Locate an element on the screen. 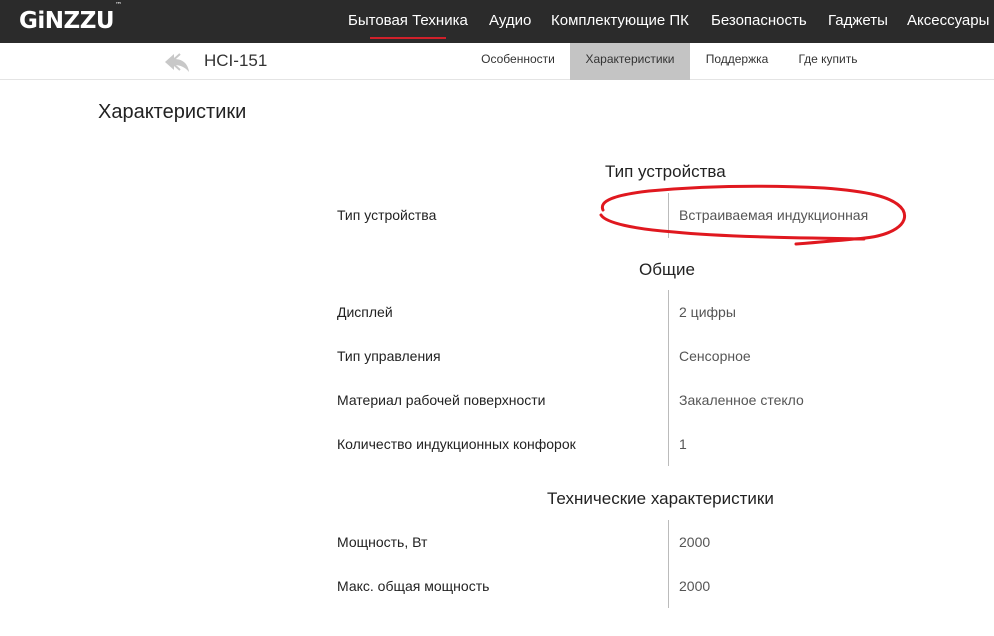  tab-features: Особенности is located at coordinates (518, 61).